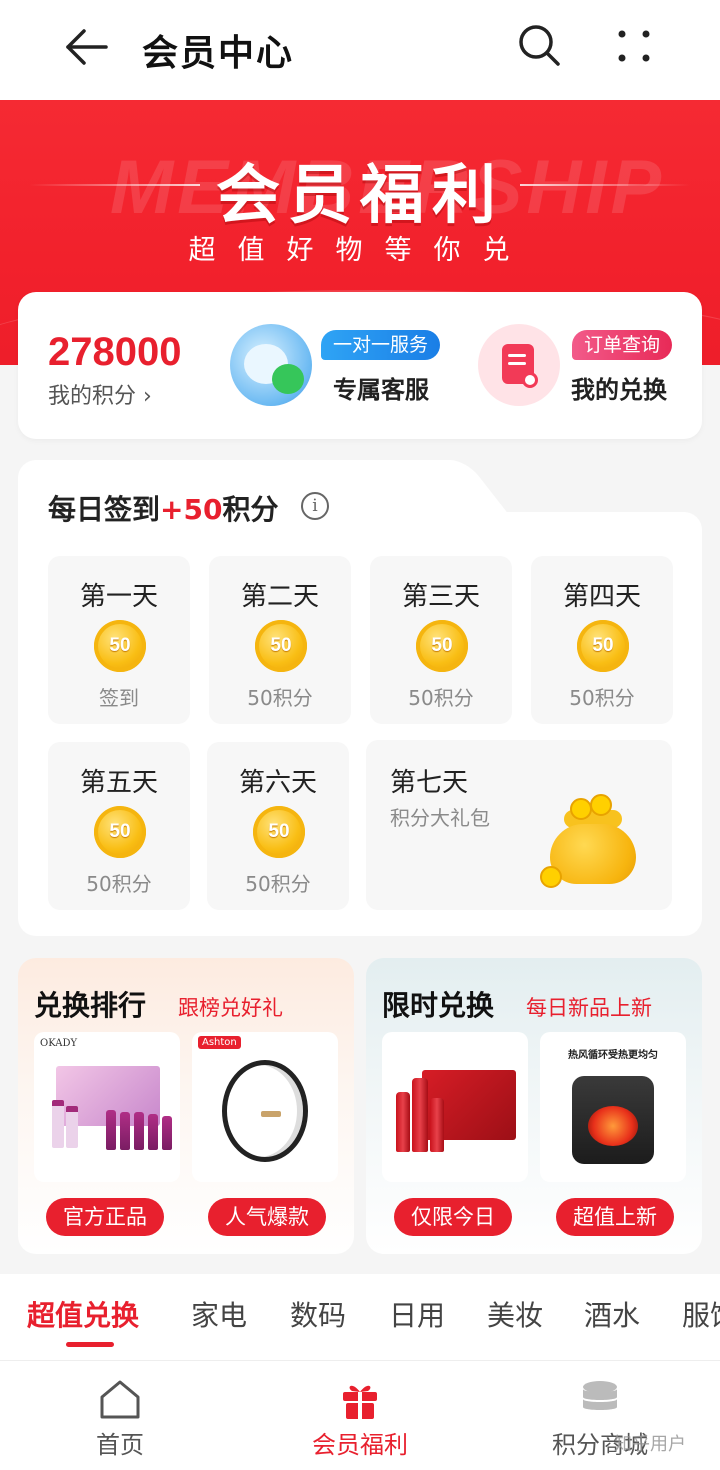 This screenshot has width=720, height=1470. I want to click on search-button, so click(540, 46).